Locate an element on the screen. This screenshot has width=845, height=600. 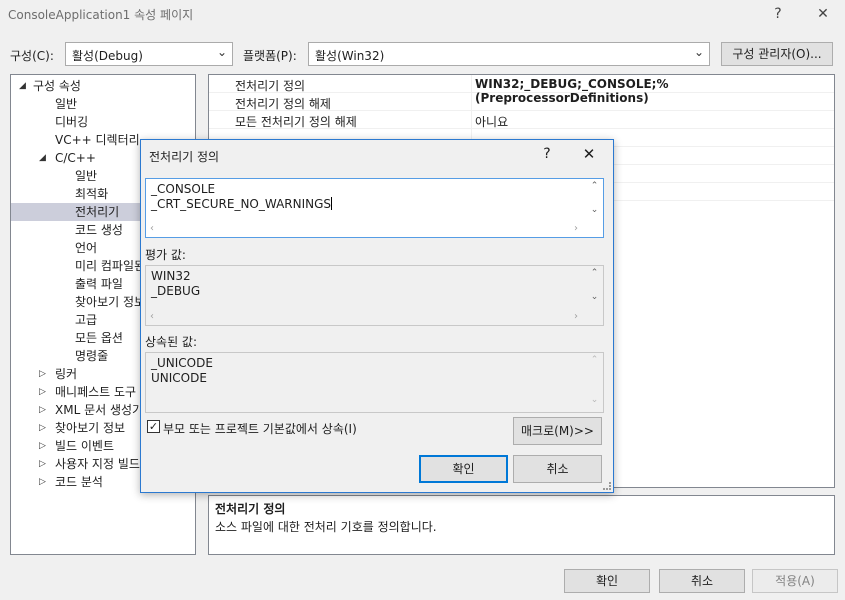
tree-item-label: 코드 분석 is located at coordinates (79, 482).